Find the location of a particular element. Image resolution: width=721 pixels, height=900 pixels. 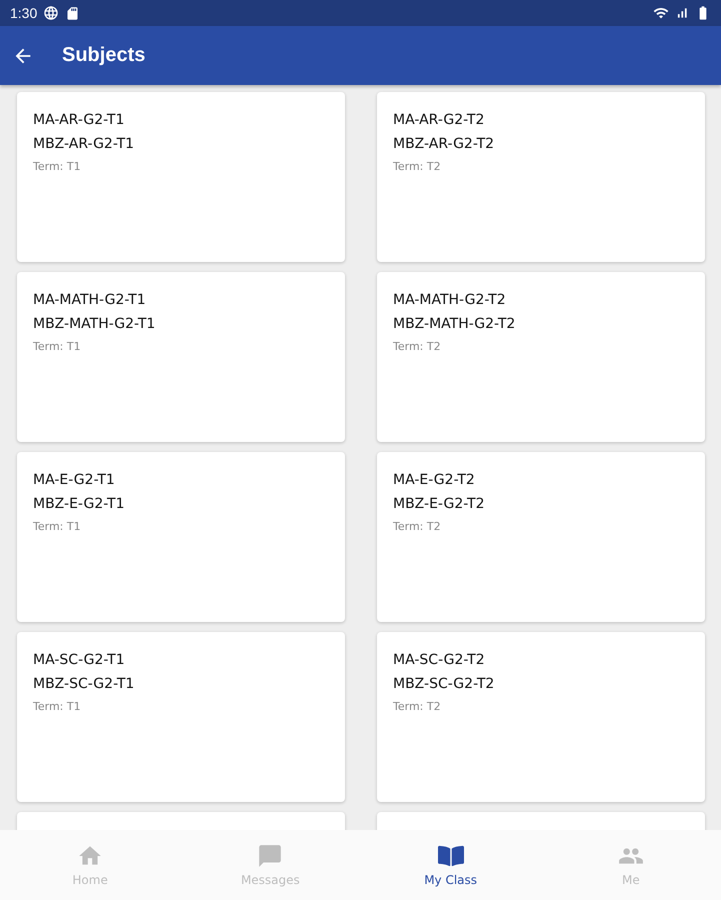

subject-card: MA-SC-G2-T1 MBZ-SC-G2-T1 Term: T1 is located at coordinates (181, 717).